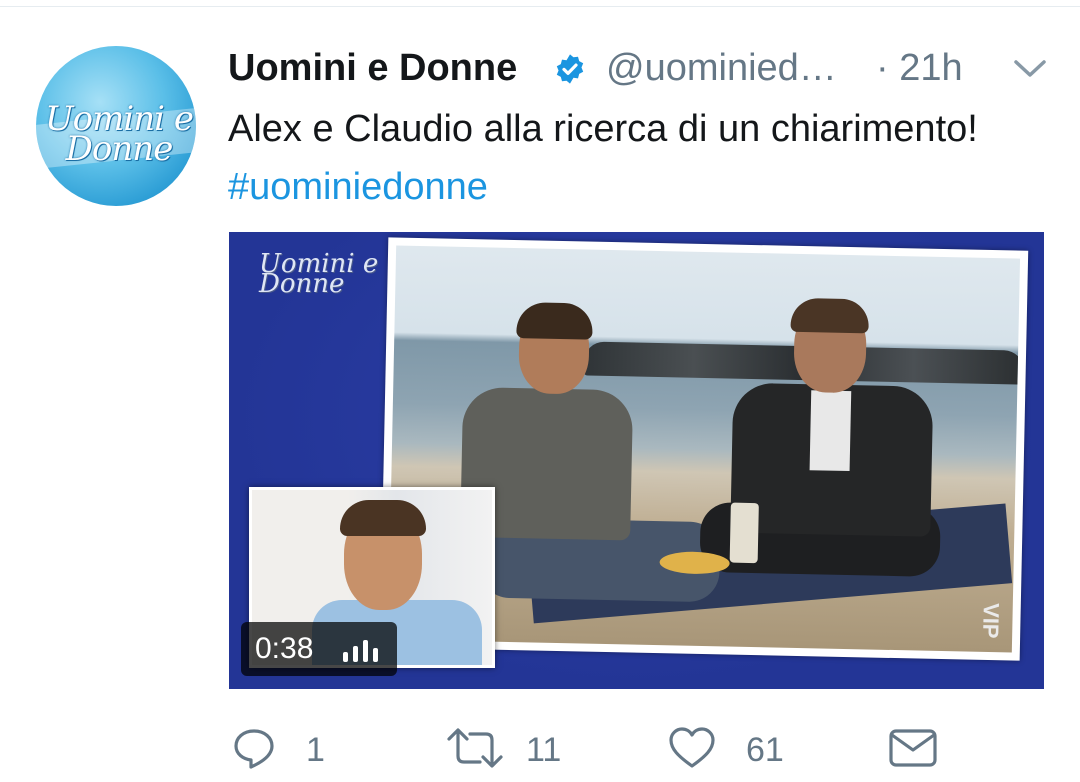 The image size is (1080, 782). I want to click on video-duration: 0:38, so click(284, 648).